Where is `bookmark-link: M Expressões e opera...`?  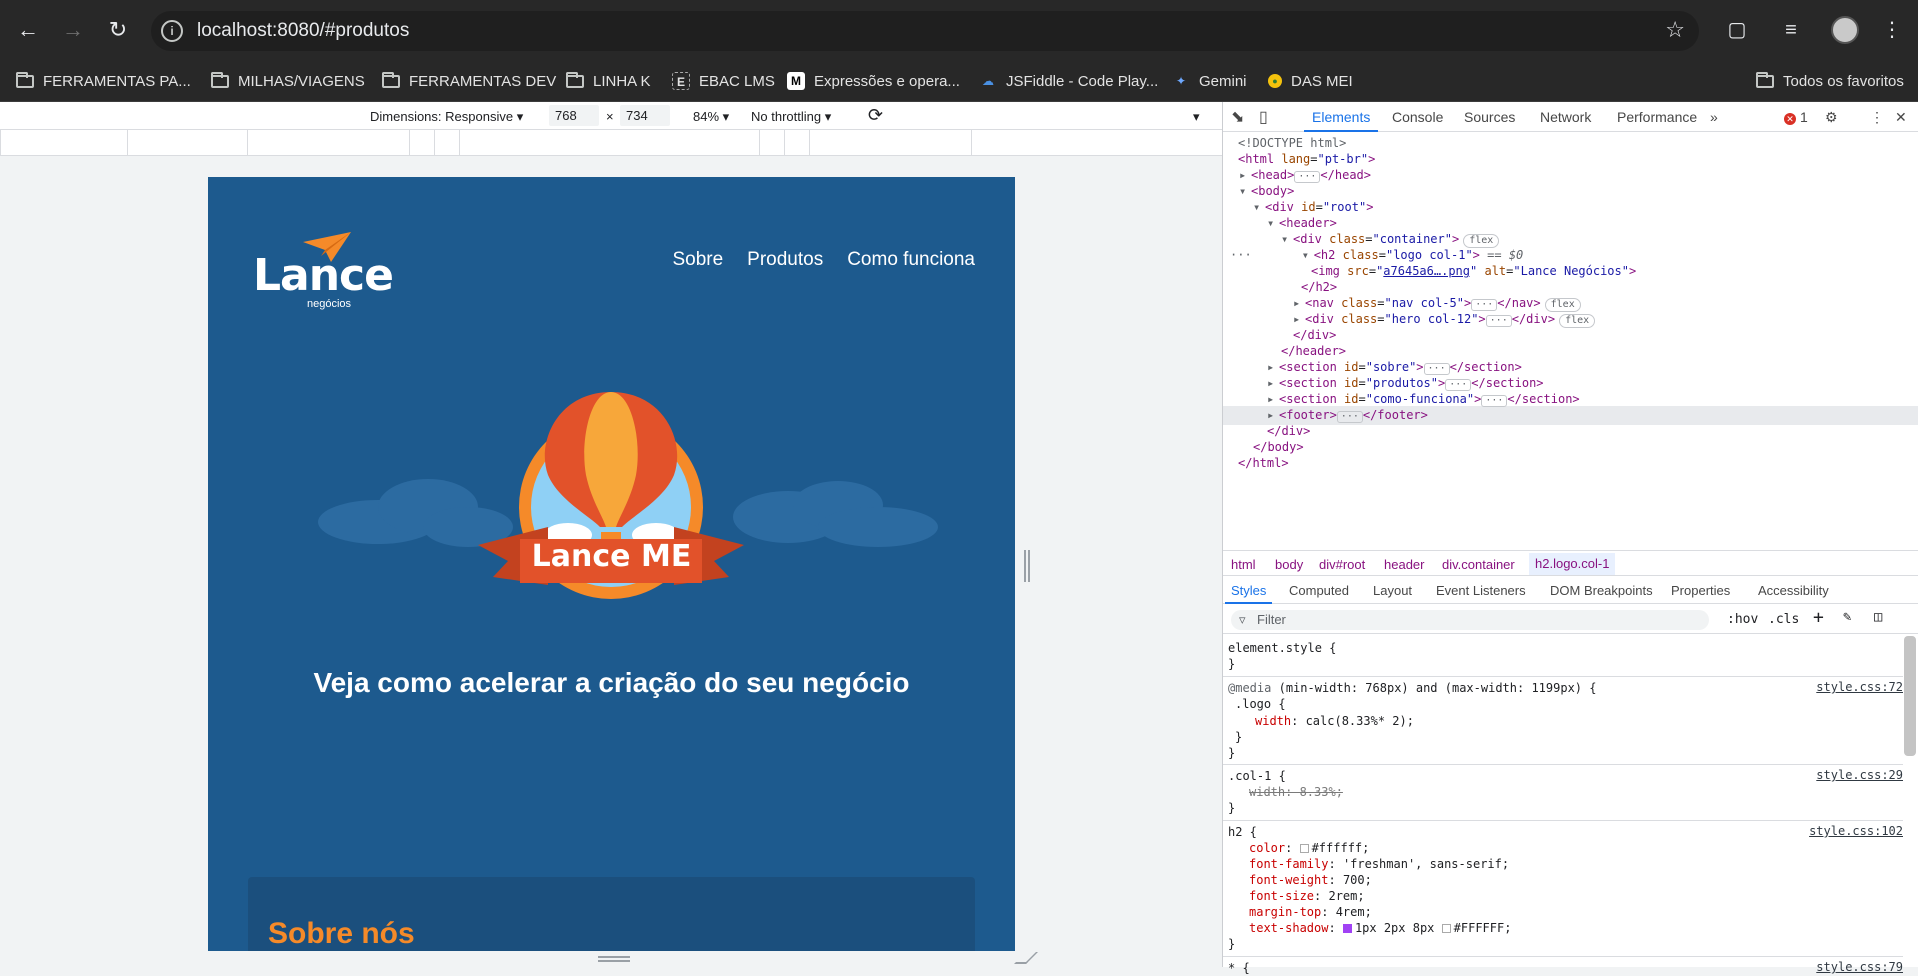
bookmark-link: M Expressões e opera... is located at coordinates (873, 81).